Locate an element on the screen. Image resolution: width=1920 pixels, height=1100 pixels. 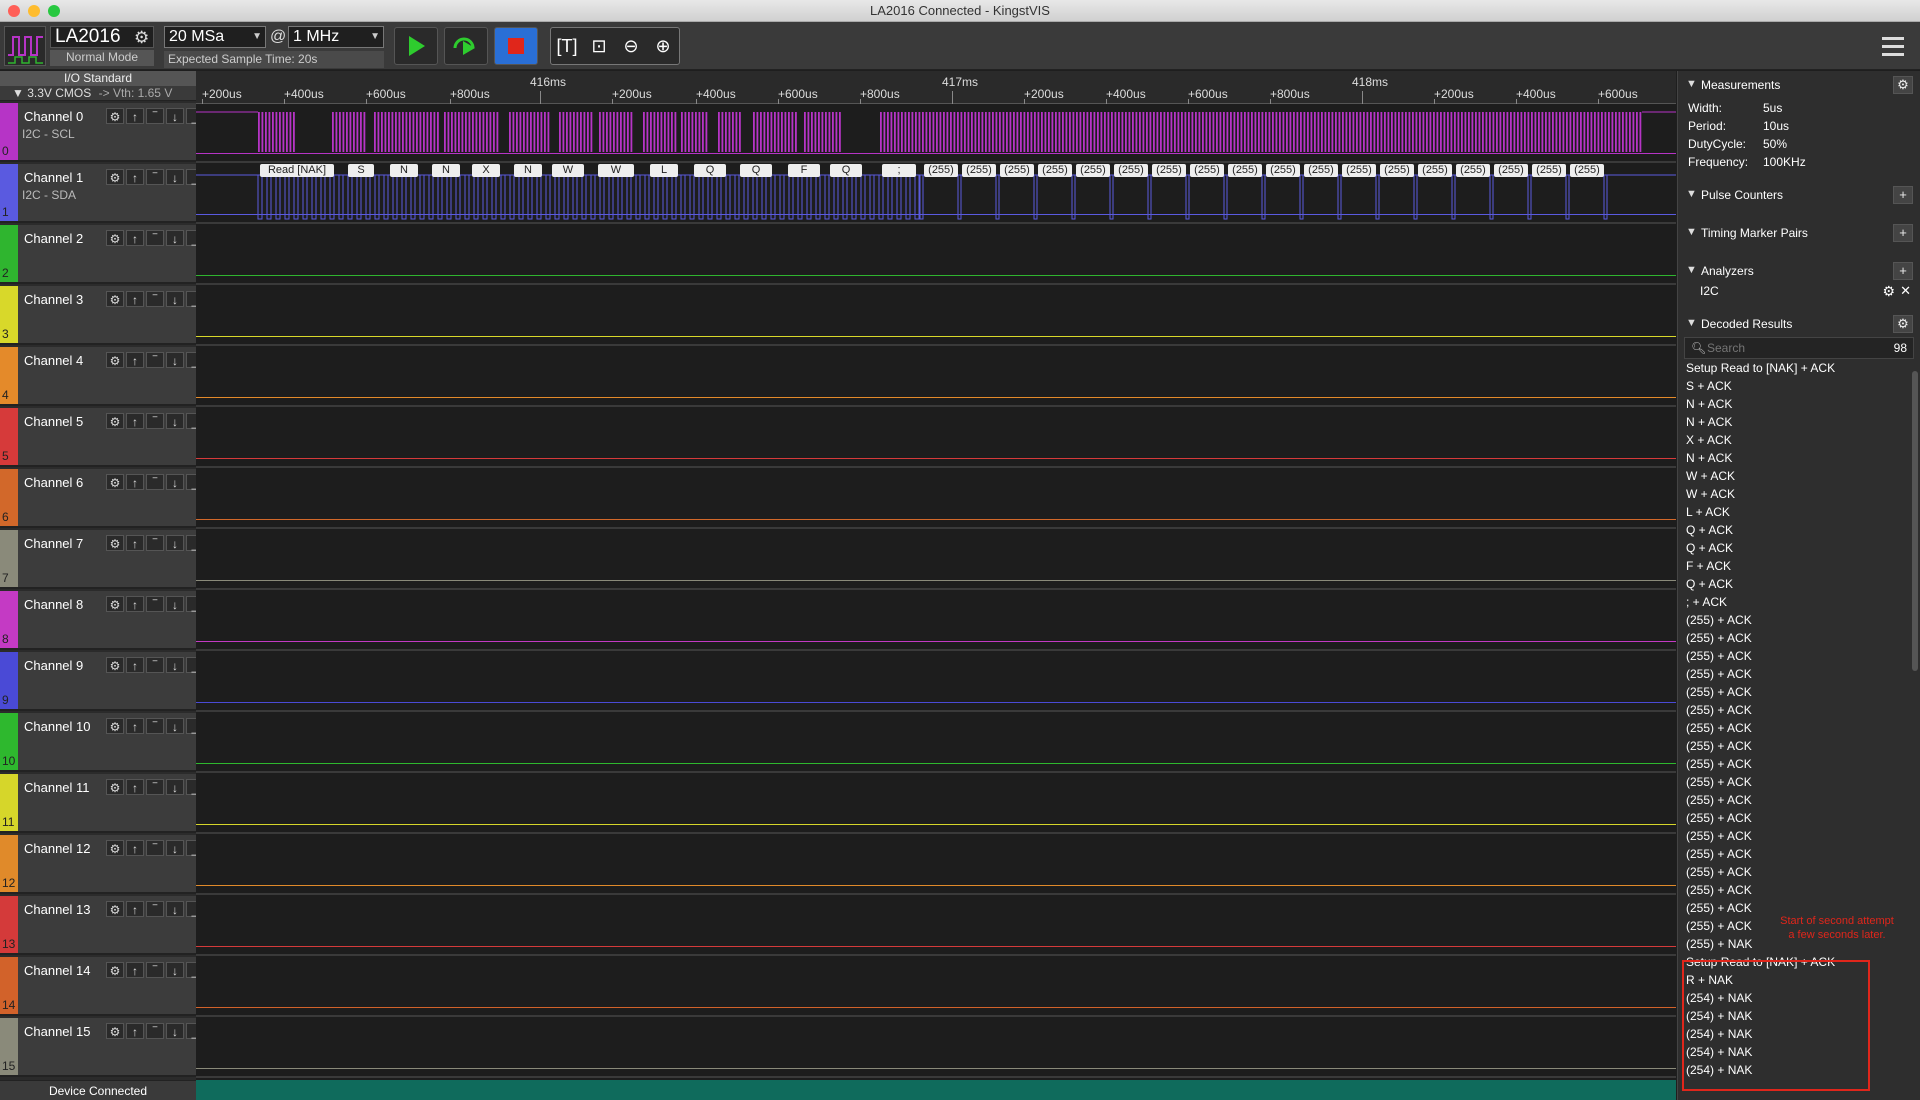
channel-name: Channel 6 is located at coordinates (53, 482).